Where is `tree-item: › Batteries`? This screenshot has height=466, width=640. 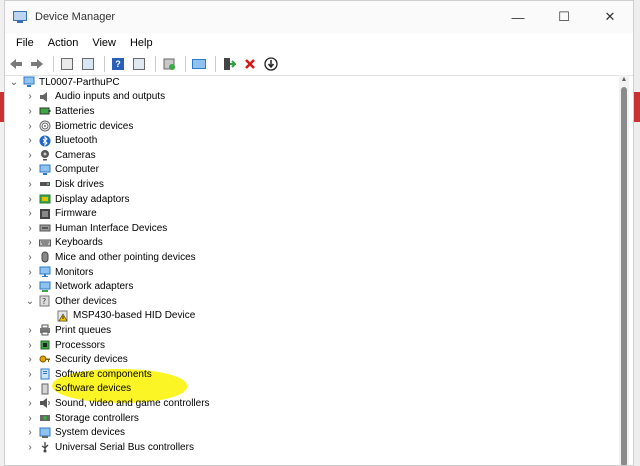
tree-item: › Batteries is located at coordinates (59, 111).